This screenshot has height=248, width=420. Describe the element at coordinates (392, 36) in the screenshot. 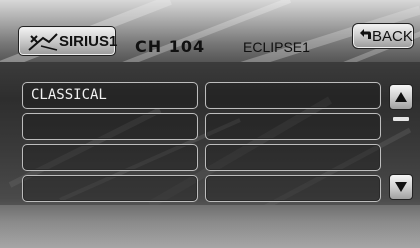

I see `back-button-label: BACK` at that location.